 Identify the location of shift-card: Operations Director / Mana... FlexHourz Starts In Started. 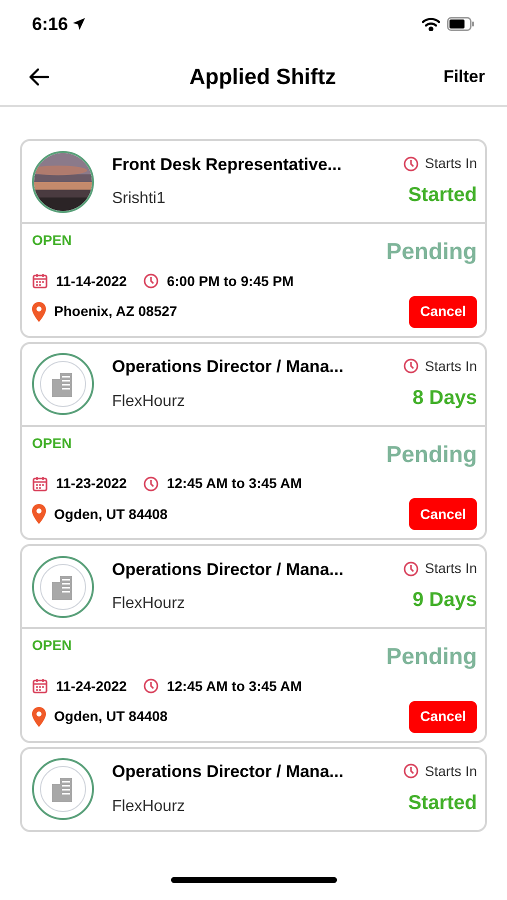
(253, 789).